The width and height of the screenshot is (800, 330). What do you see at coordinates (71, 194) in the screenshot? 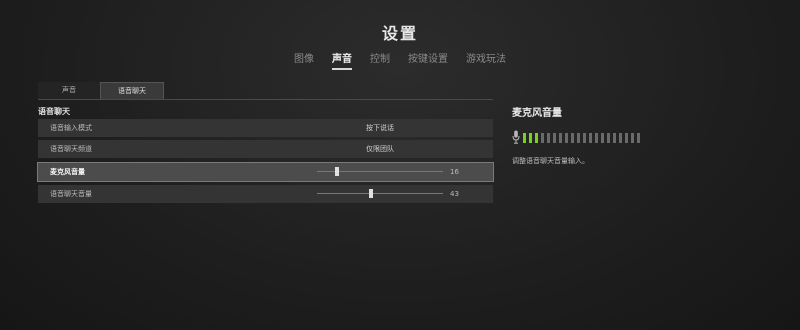
I see `setting-label: 语音聊天音量` at bounding box center [71, 194].